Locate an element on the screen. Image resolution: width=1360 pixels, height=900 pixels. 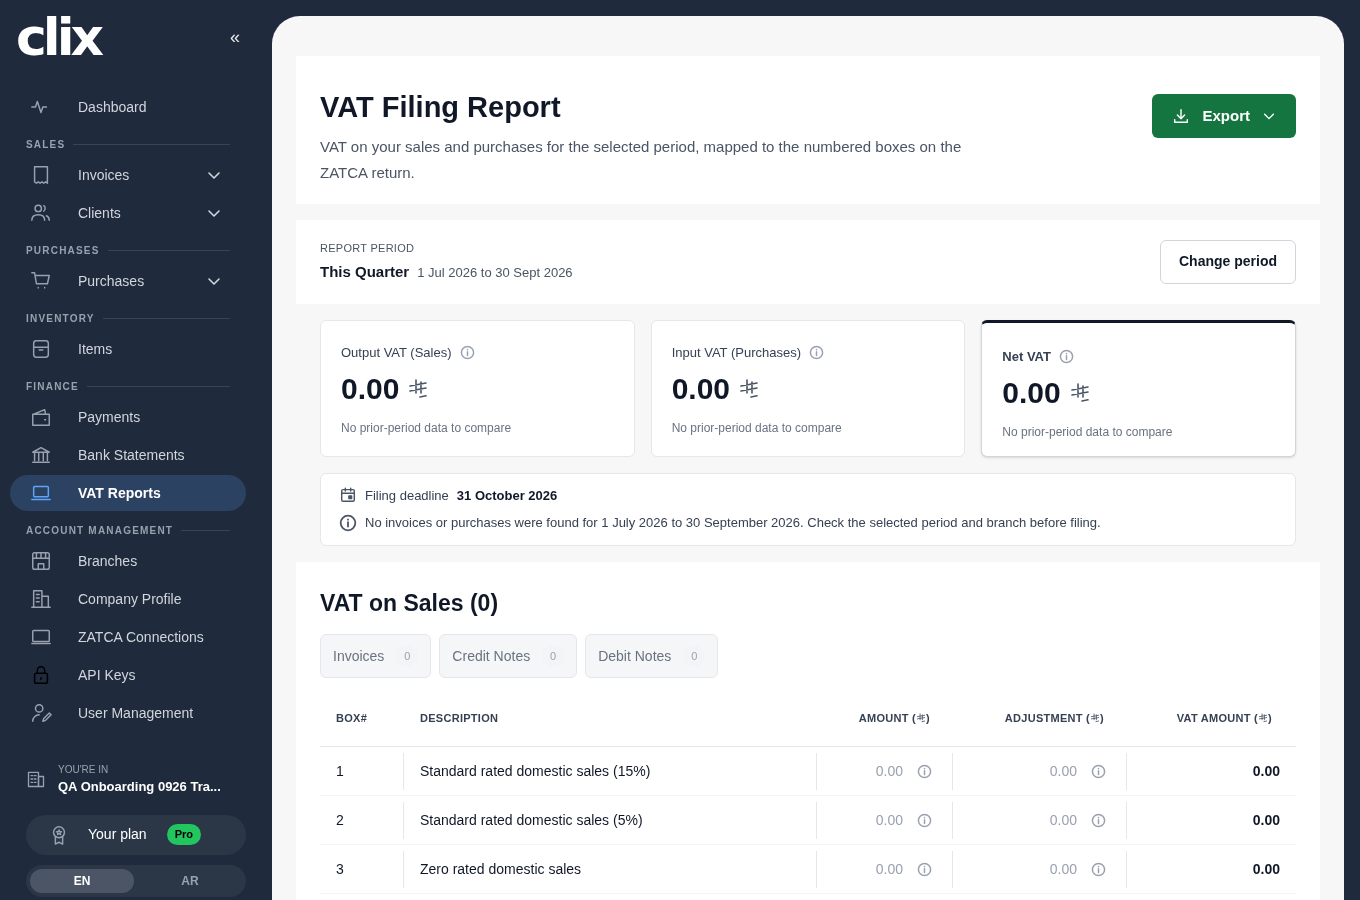
sidebar-item: Items is located at coordinates (128, 349).